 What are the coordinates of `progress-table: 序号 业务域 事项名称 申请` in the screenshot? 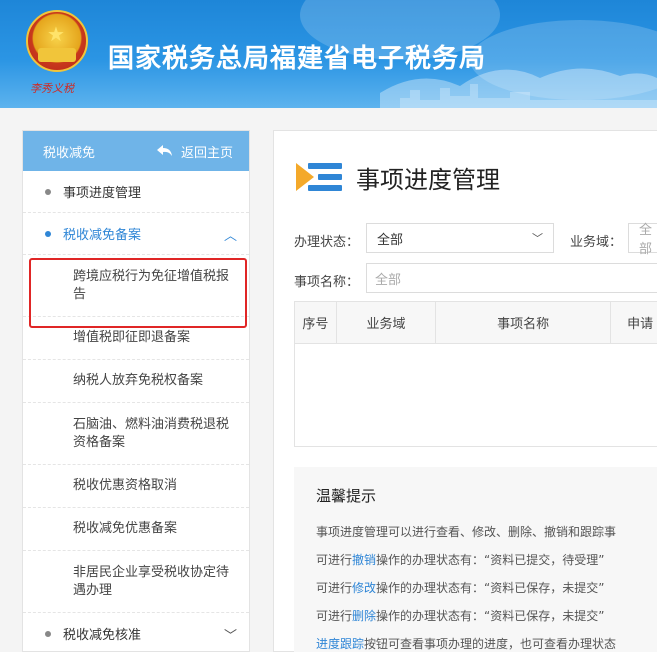 It's located at (475, 374).